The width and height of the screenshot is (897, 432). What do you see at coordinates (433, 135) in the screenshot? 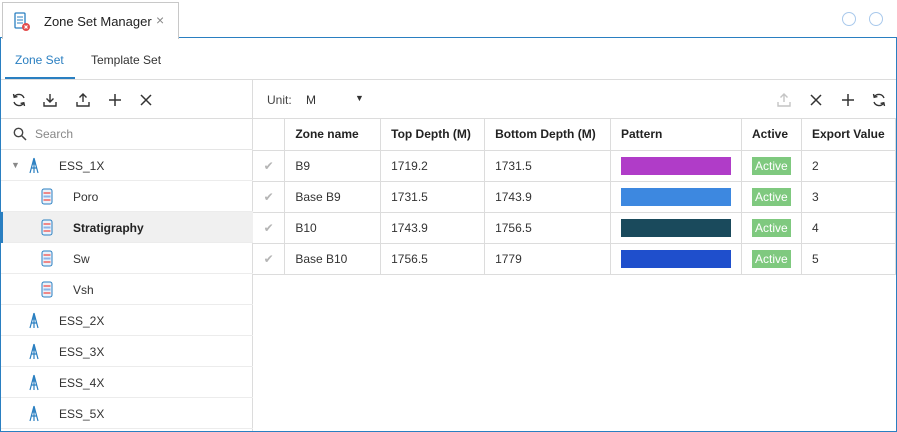
I see `column-header-top-depth: Top Depth (M)` at bounding box center [433, 135].